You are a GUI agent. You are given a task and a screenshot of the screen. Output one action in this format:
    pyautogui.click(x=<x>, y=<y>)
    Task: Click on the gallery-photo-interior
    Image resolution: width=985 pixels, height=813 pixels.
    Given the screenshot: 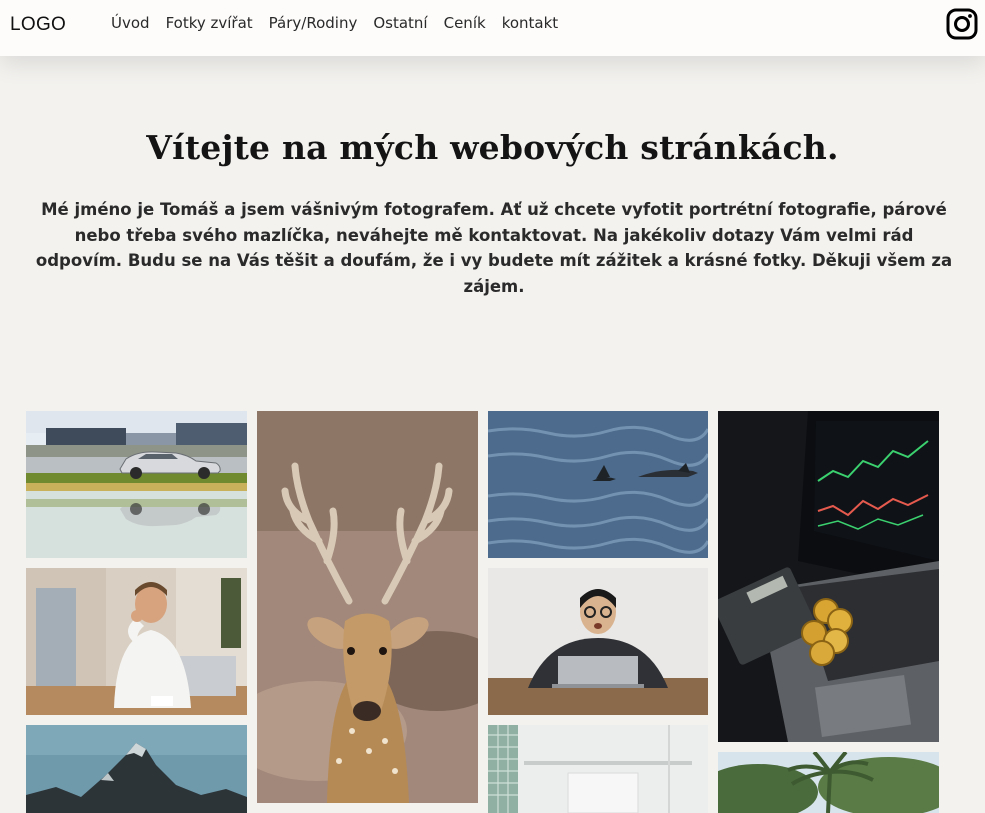 What is the action you would take?
    pyautogui.click(x=598, y=769)
    